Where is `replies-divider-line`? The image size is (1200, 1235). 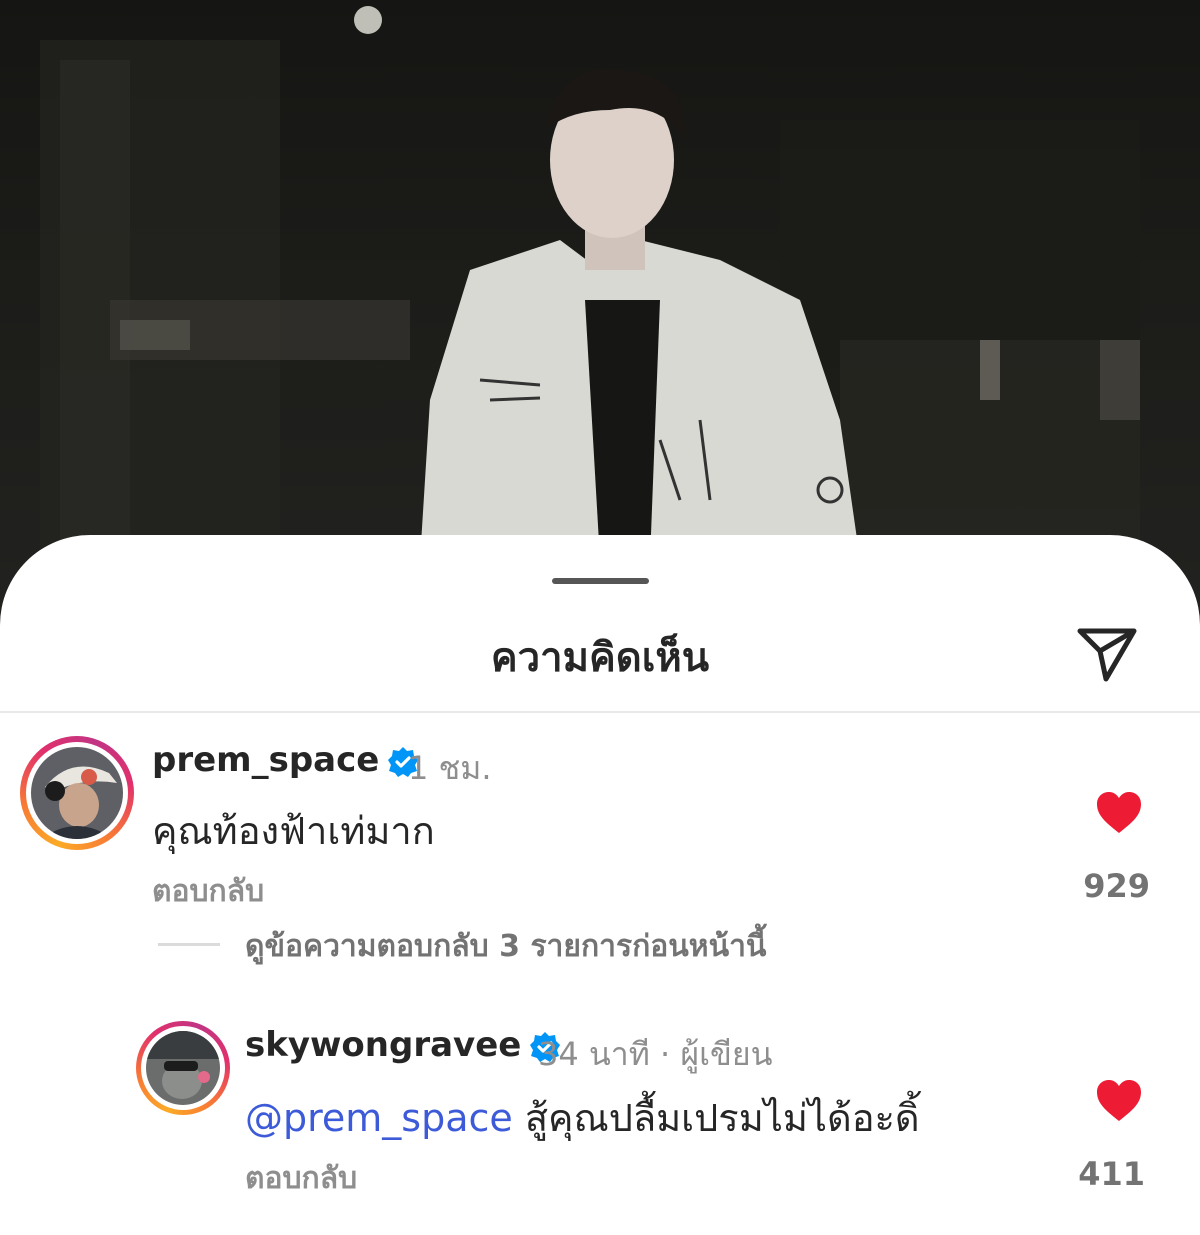 replies-divider-line is located at coordinates (189, 944).